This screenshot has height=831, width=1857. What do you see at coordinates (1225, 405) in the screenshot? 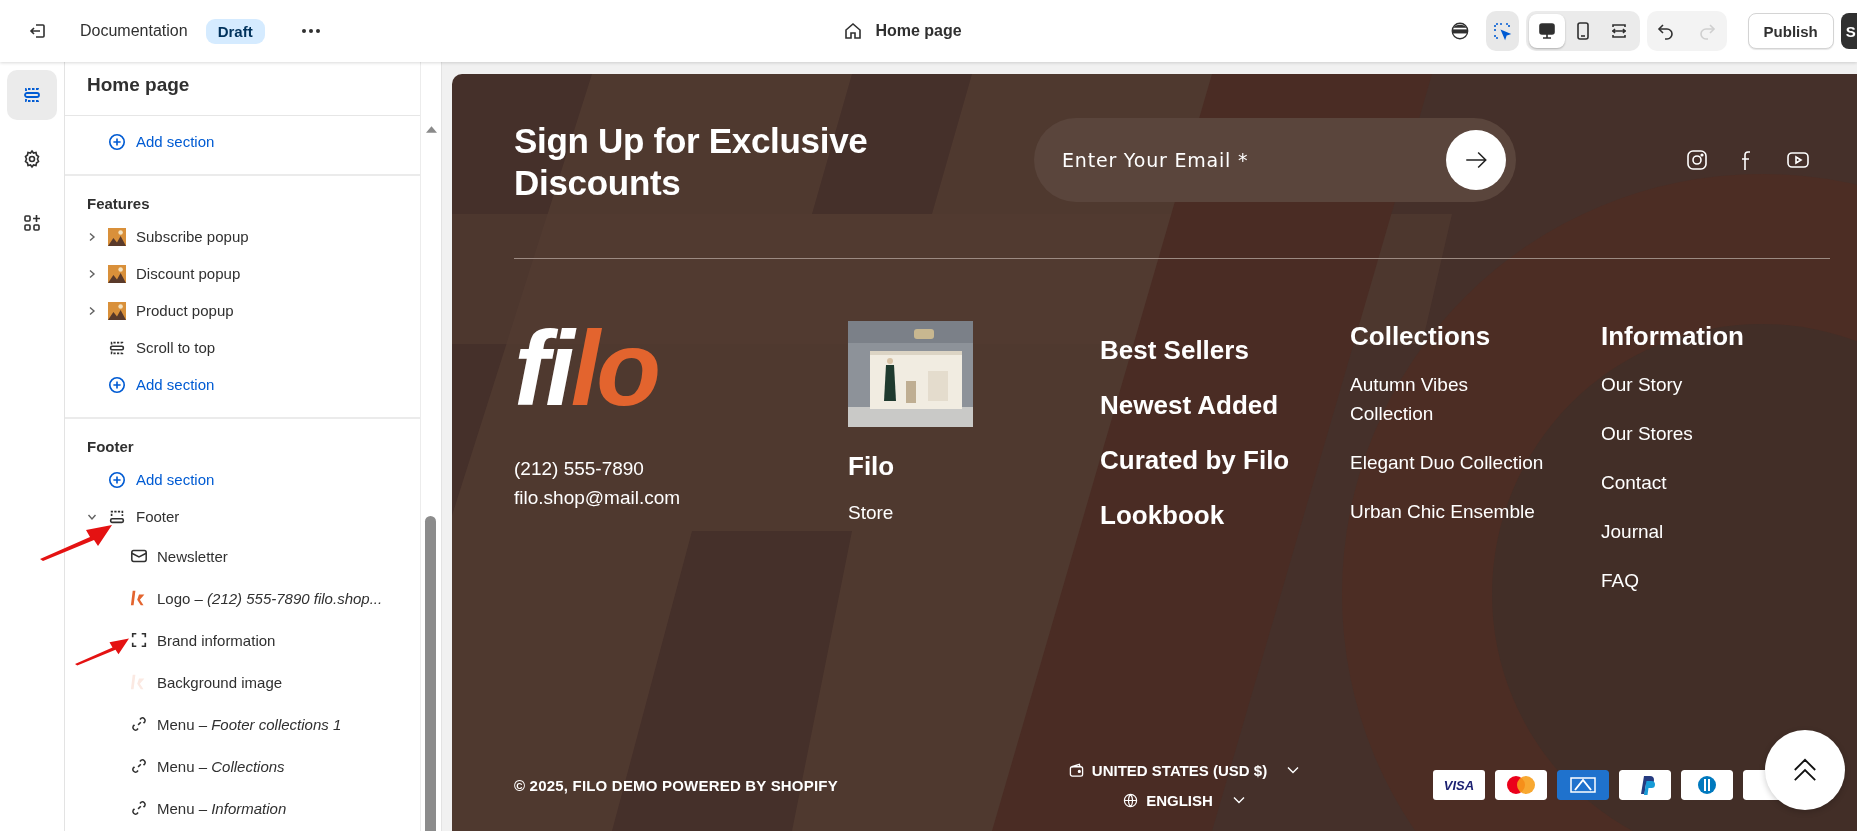
I see `menu-link: Newest Added` at bounding box center [1225, 405].